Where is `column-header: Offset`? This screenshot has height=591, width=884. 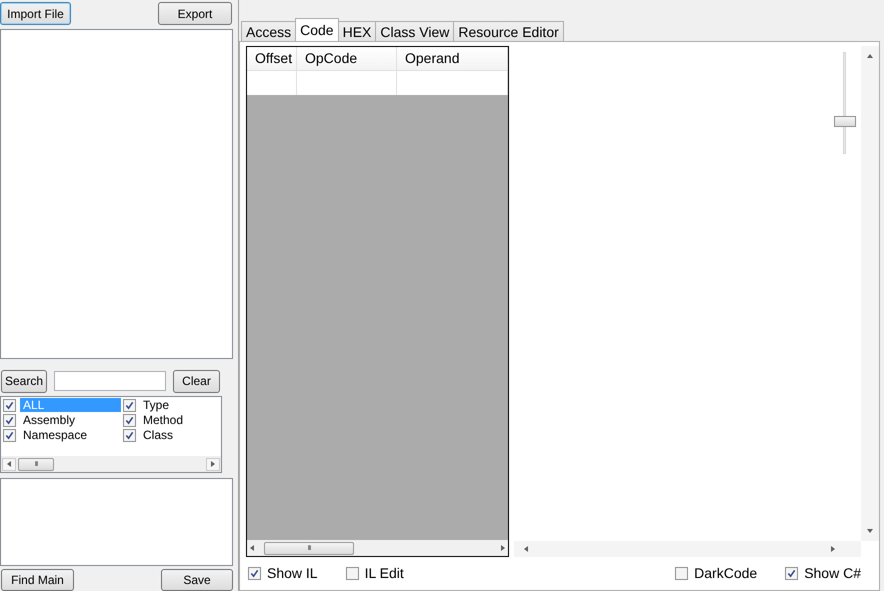
column-header: Offset is located at coordinates (272, 58).